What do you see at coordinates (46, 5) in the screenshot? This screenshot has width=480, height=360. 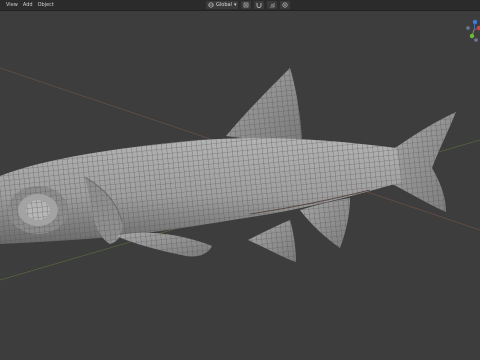 I see `menu-object: Object` at bounding box center [46, 5].